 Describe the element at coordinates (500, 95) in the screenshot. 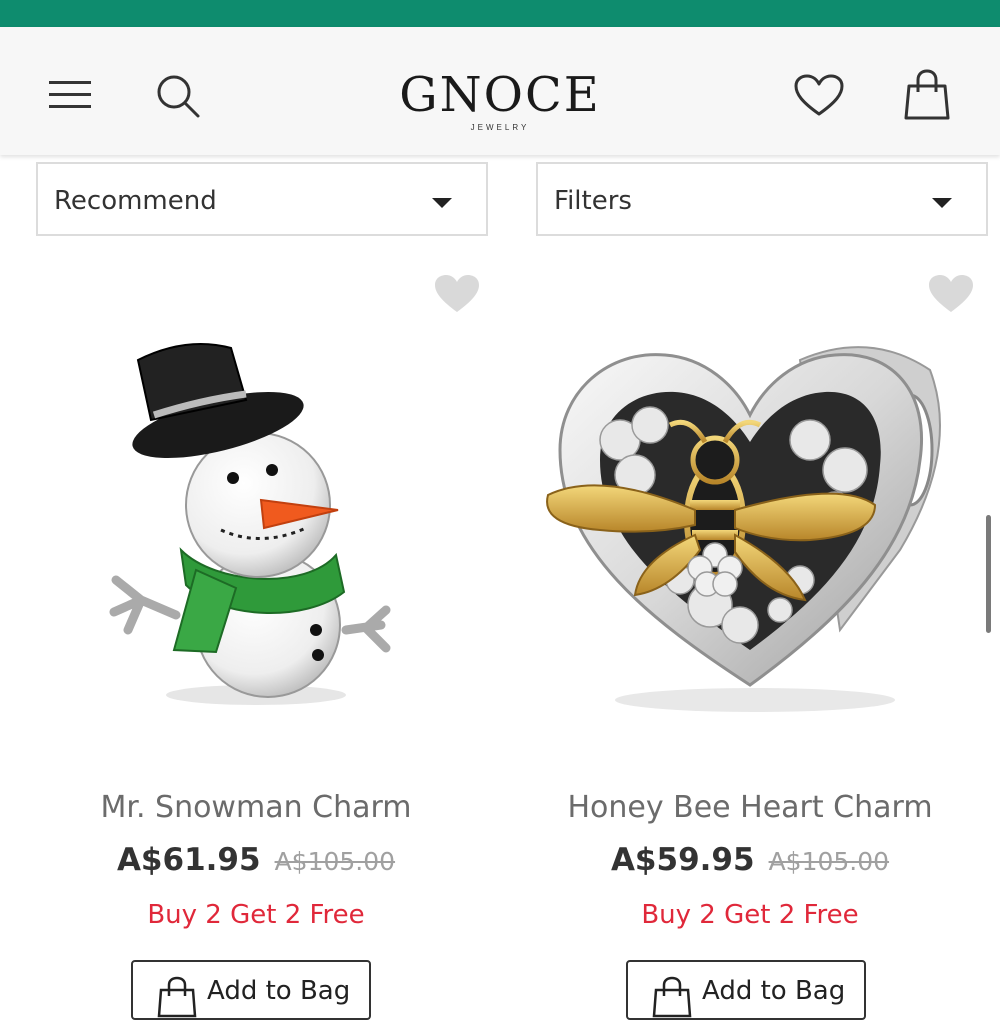

I see `brand-name: GNOCE` at that location.